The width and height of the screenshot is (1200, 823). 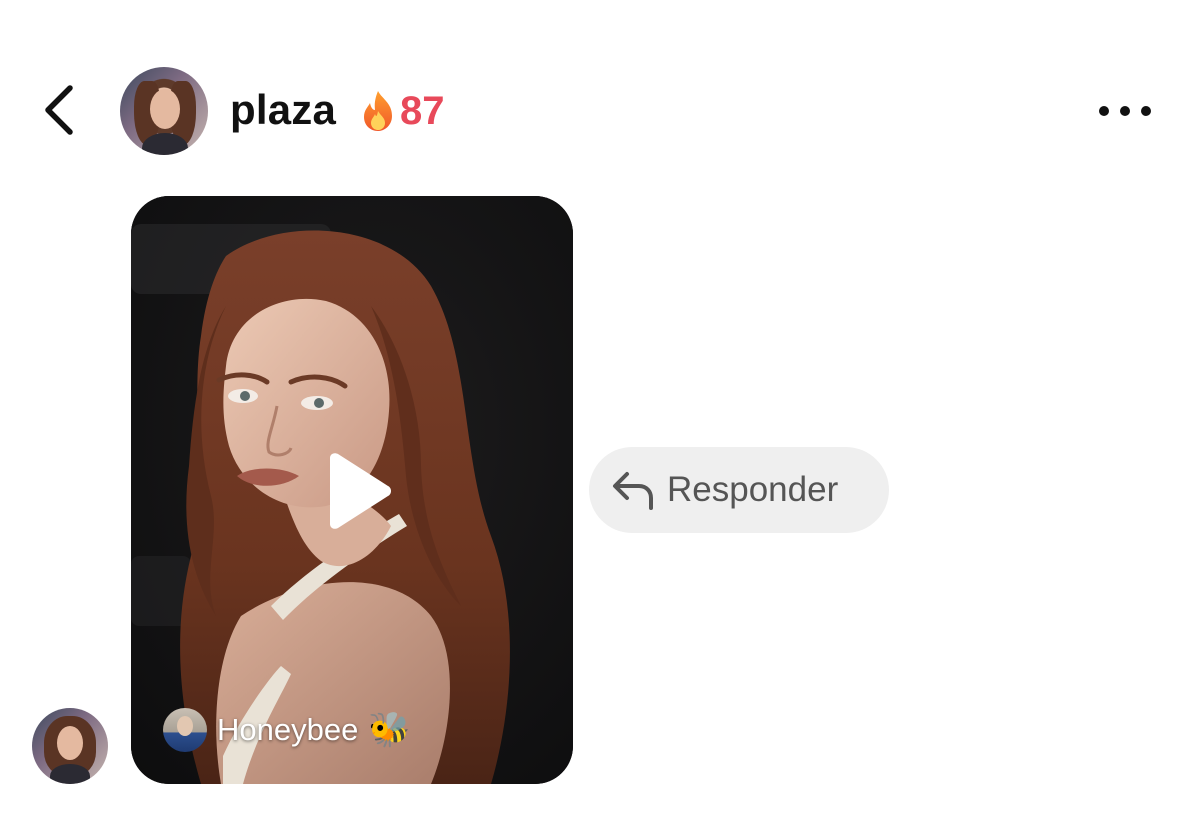 I want to click on play-icon, so click(x=357, y=491).